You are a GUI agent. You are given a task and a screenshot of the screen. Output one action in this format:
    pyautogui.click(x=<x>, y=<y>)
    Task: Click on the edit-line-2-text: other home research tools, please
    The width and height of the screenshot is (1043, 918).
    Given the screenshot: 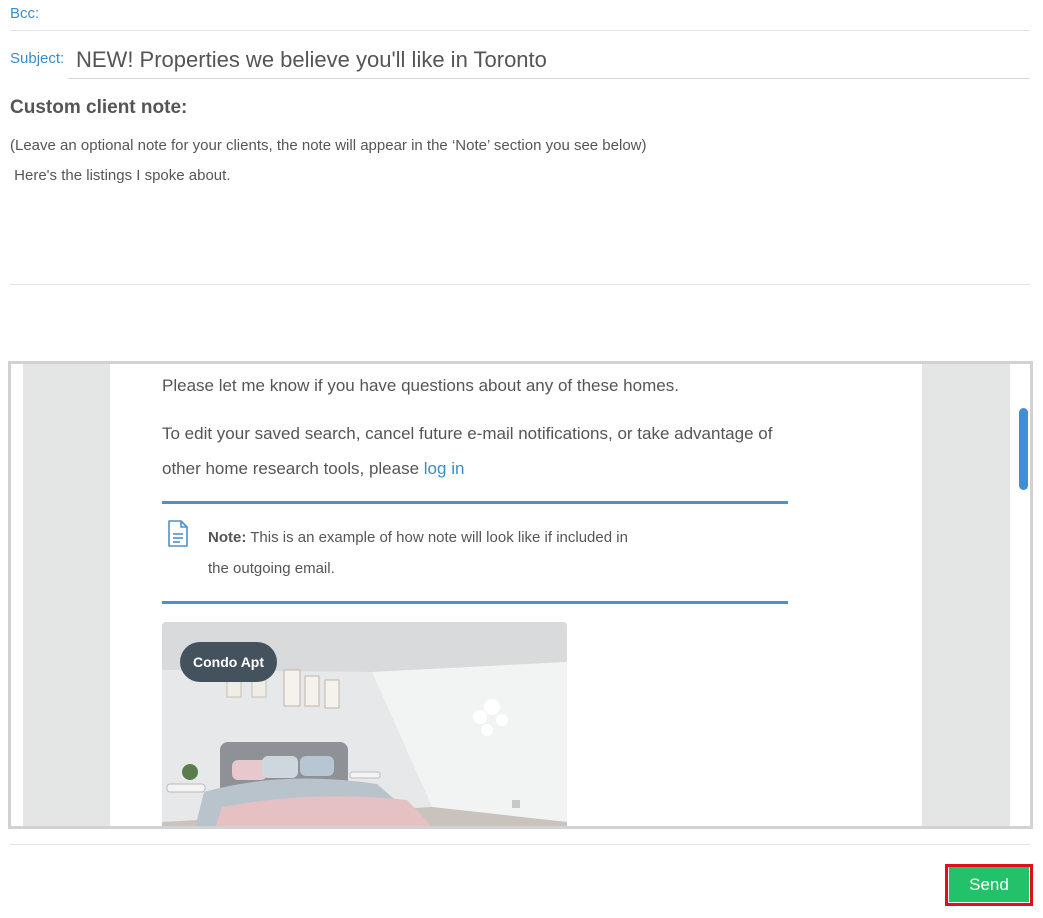 What is the action you would take?
    pyautogui.click(x=291, y=468)
    